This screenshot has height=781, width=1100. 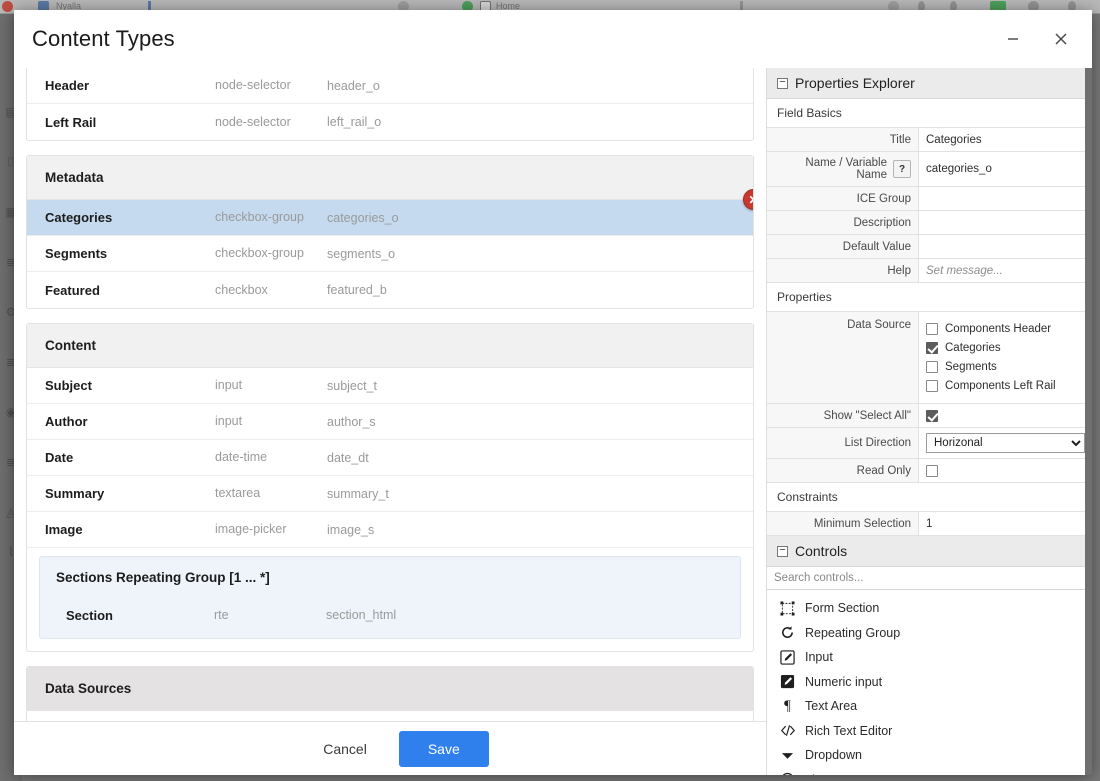 What do you see at coordinates (821, 551) in the screenshot?
I see `controls-title: Controls` at bounding box center [821, 551].